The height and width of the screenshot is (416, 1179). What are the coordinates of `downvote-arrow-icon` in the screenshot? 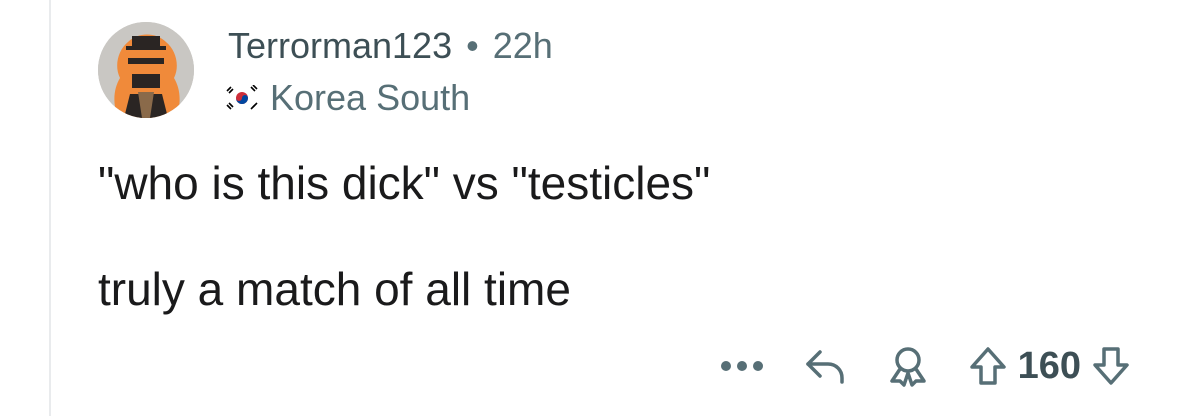 It's located at (1111, 366).